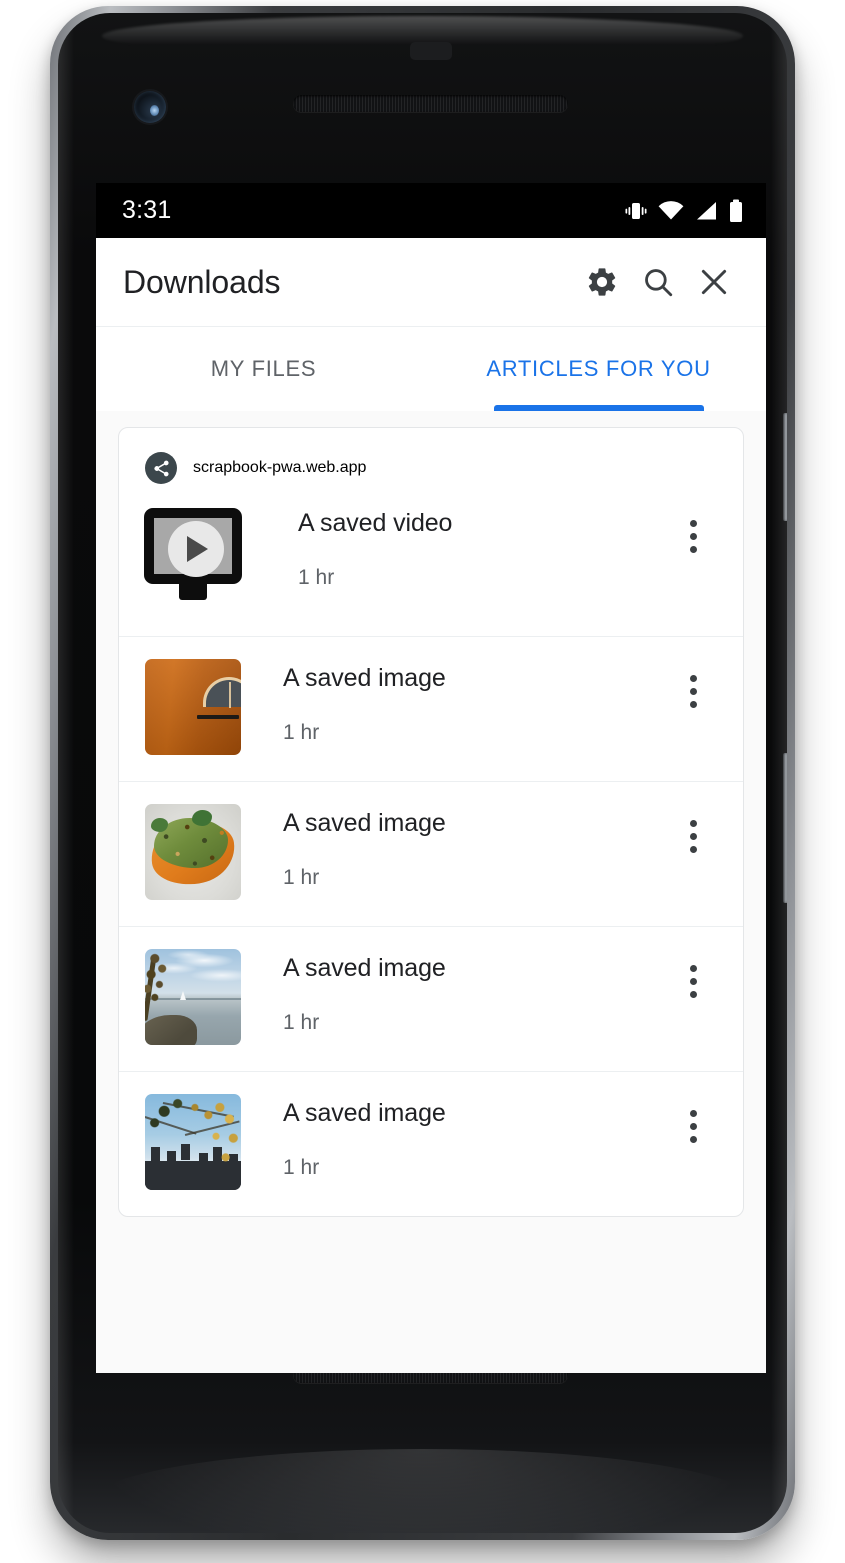 This screenshot has width=845, height=1563. I want to click on shoreline-shape, so click(171, 1030).